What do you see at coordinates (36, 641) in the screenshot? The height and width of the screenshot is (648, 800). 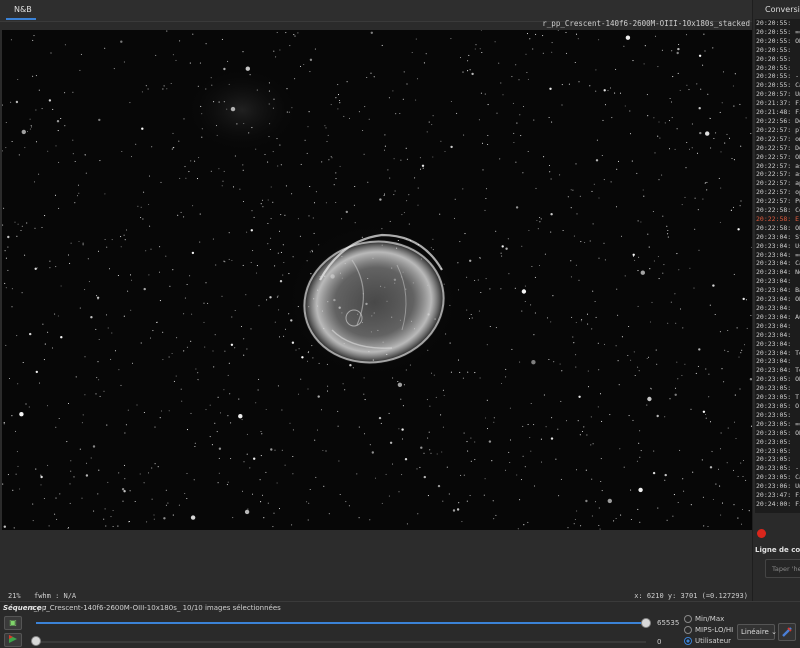 I see `min-slider-handle` at bounding box center [36, 641].